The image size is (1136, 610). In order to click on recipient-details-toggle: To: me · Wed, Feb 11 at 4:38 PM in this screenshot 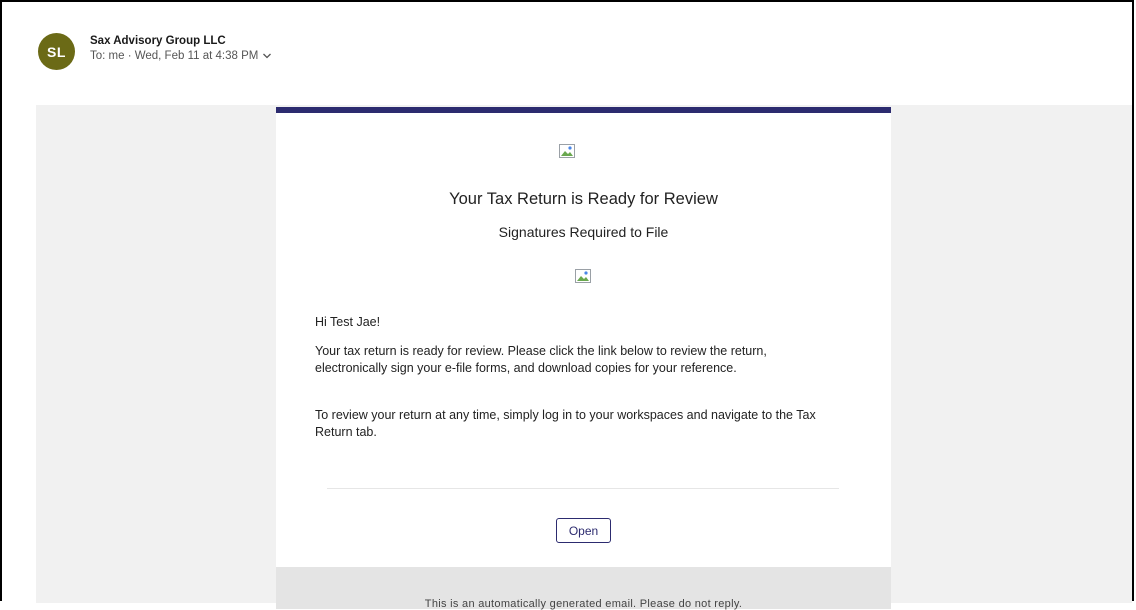, I will do `click(181, 56)`.